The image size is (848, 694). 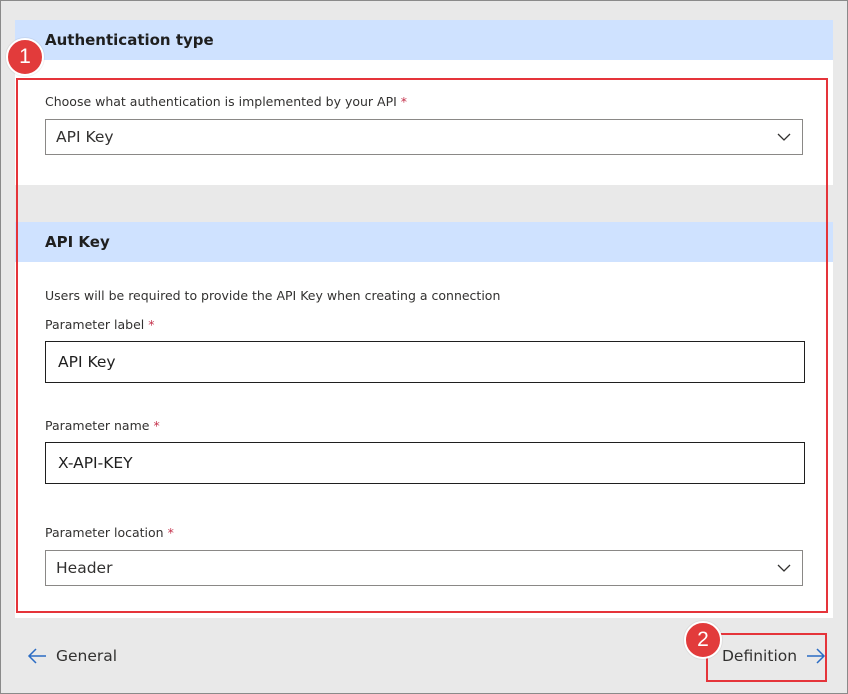 I want to click on param-location-label-text: Parameter location, so click(x=104, y=532).